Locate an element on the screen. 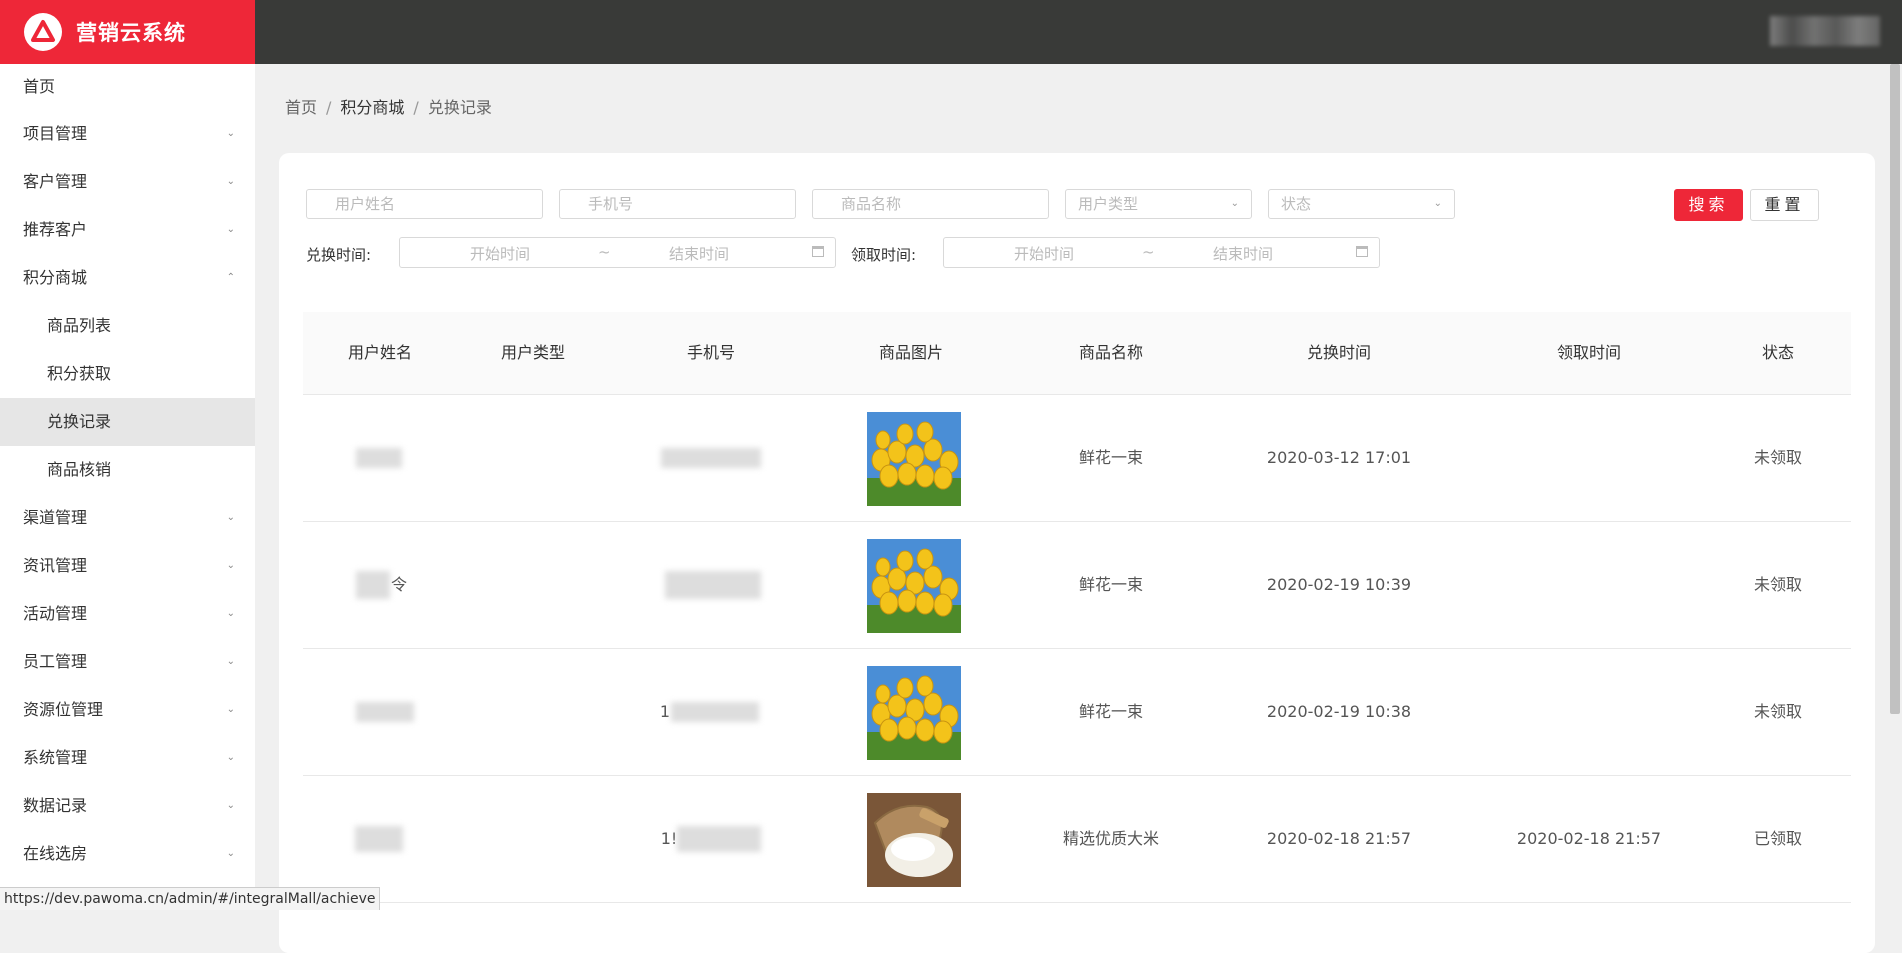 This screenshot has width=1902, height=953. col-product-name: 商品名称 is located at coordinates (1111, 352).